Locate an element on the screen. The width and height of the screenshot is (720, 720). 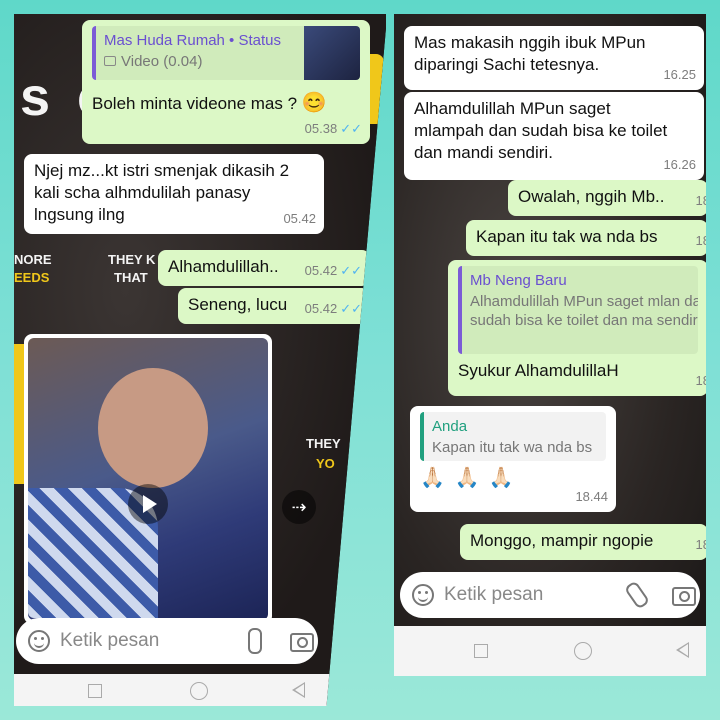
play-icon is located at coordinates (150, 504).